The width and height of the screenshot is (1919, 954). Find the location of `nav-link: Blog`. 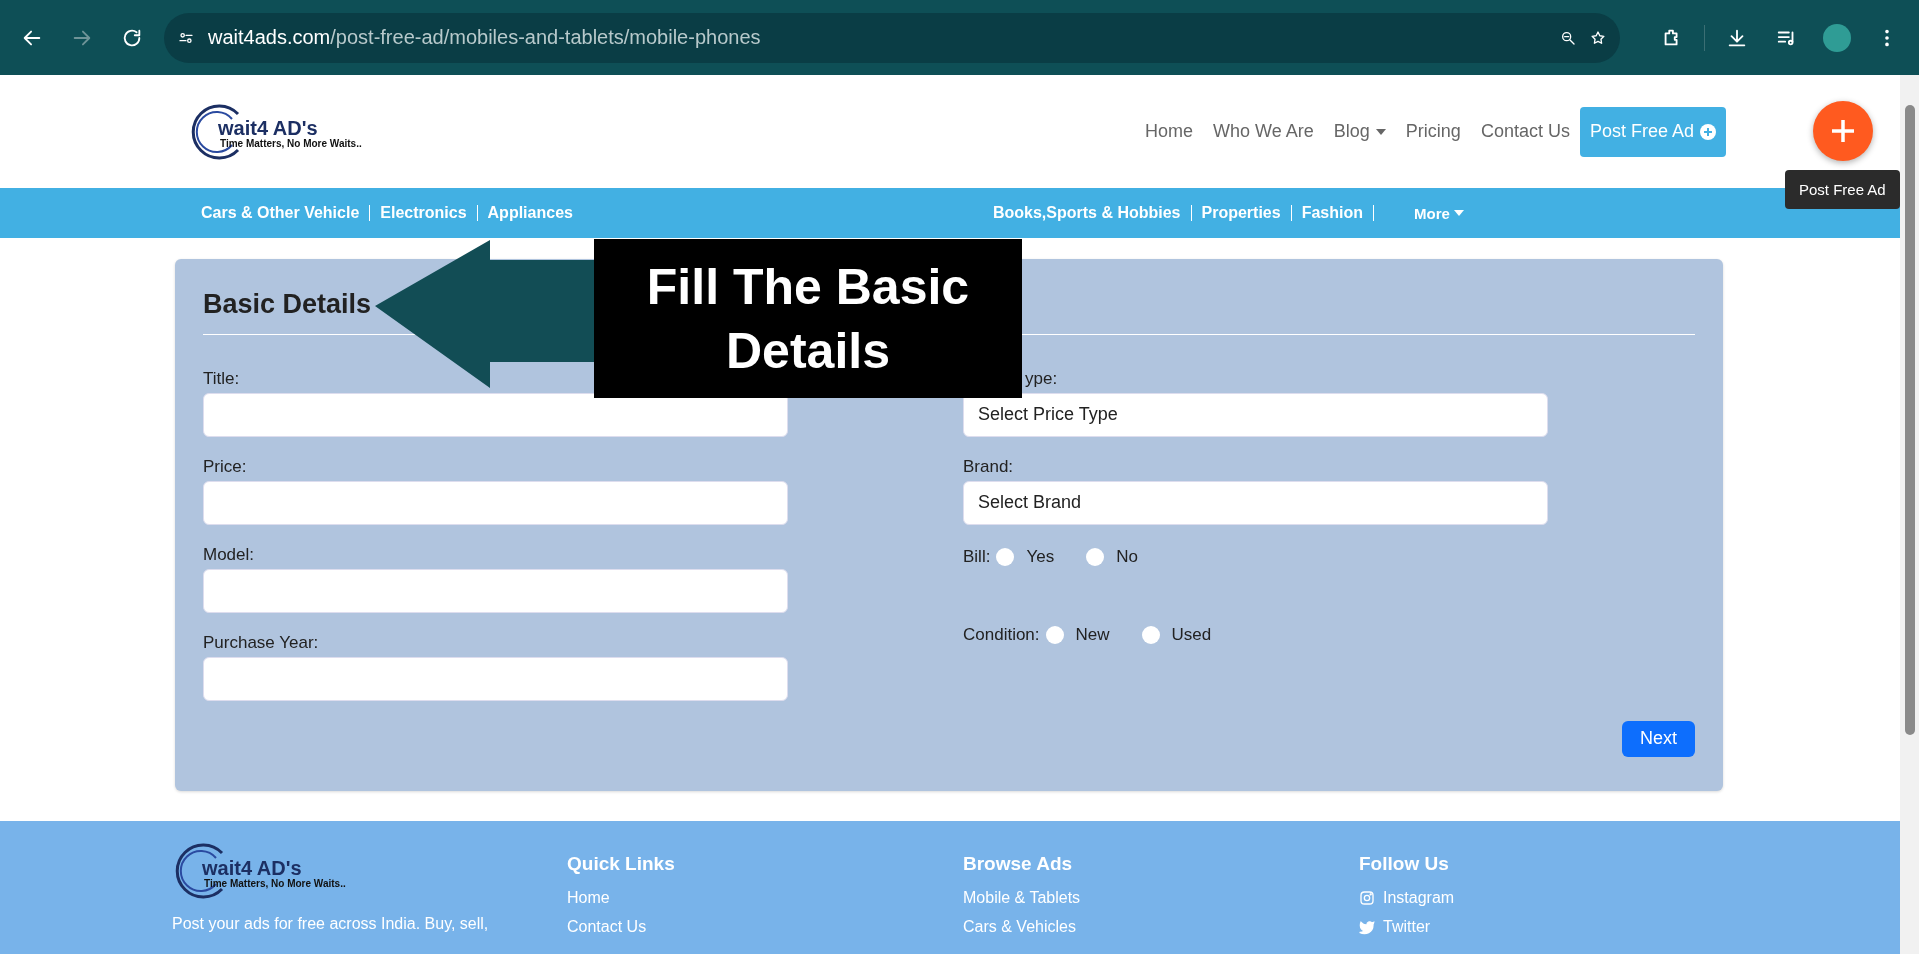

nav-link: Blog is located at coordinates (1359, 131).